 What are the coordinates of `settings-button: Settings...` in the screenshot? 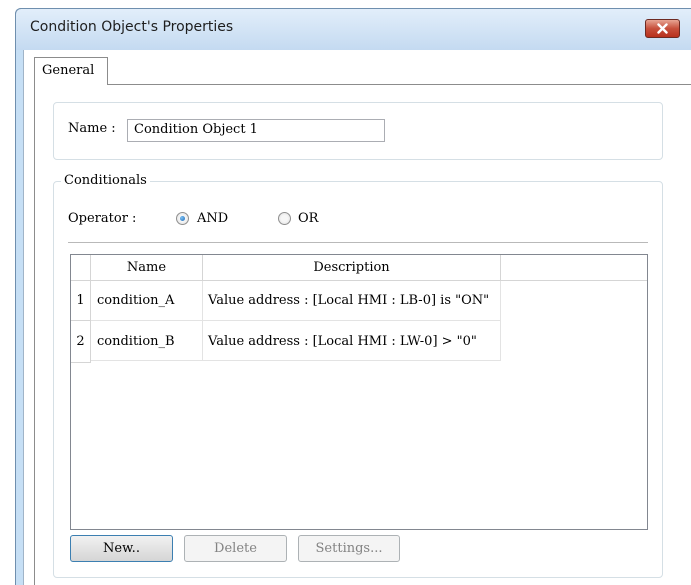 It's located at (349, 548).